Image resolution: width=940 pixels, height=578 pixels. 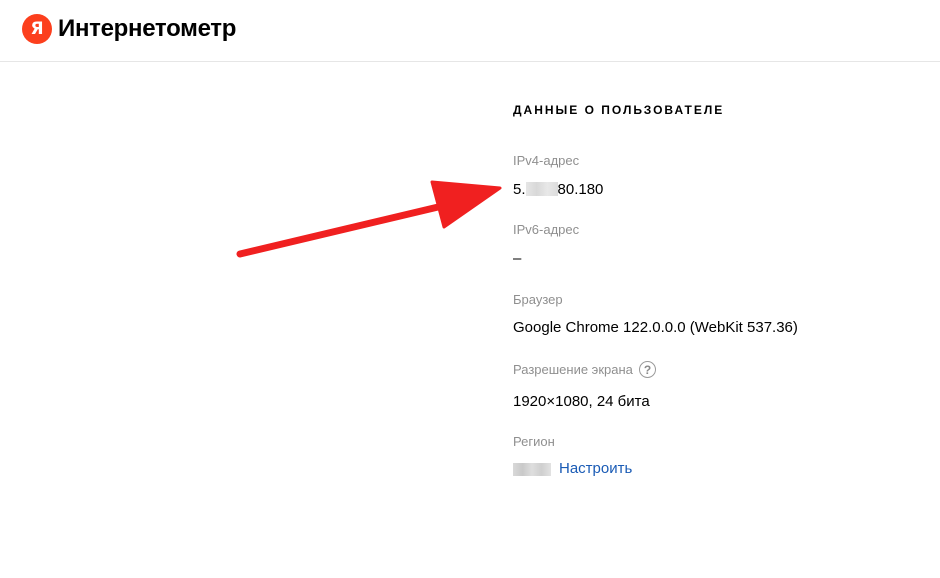 I want to click on ipv4-value: 5. 80.180, so click(x=558, y=189).